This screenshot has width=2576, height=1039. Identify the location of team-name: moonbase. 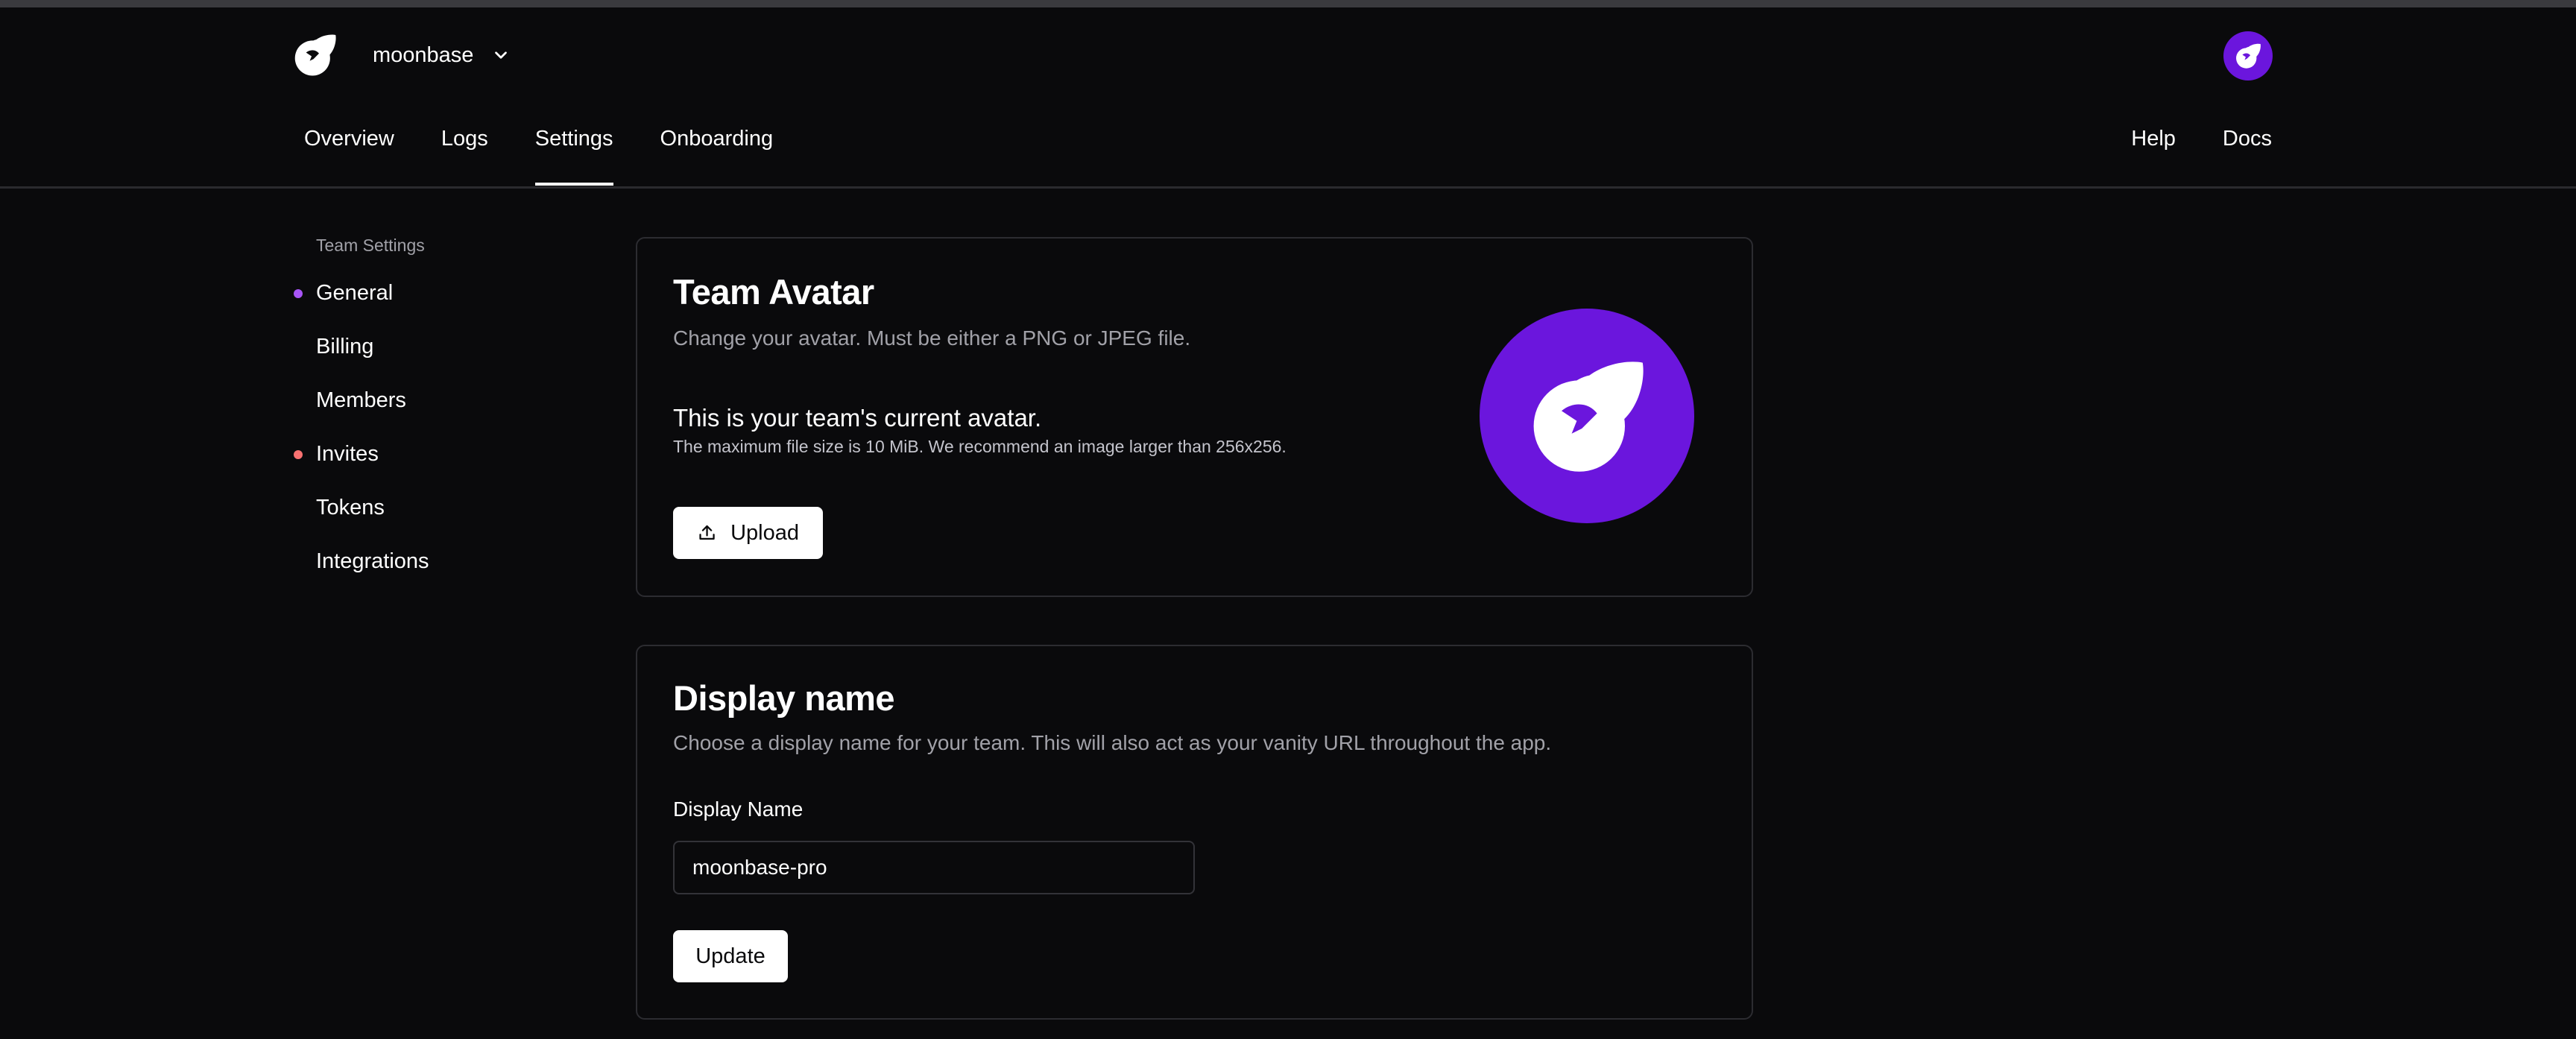
(423, 54).